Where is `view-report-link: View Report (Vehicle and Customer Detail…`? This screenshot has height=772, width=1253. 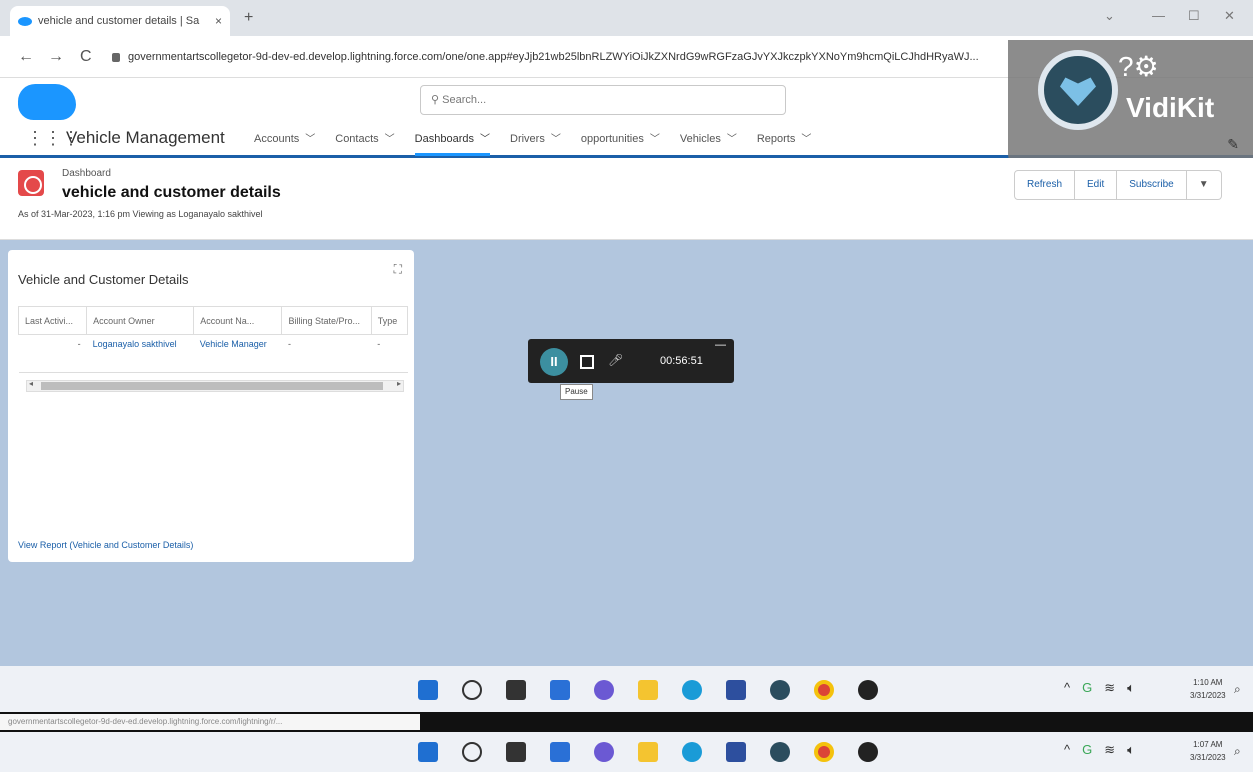
view-report-link: View Report (Vehicle and Customer Detail… is located at coordinates (105, 545).